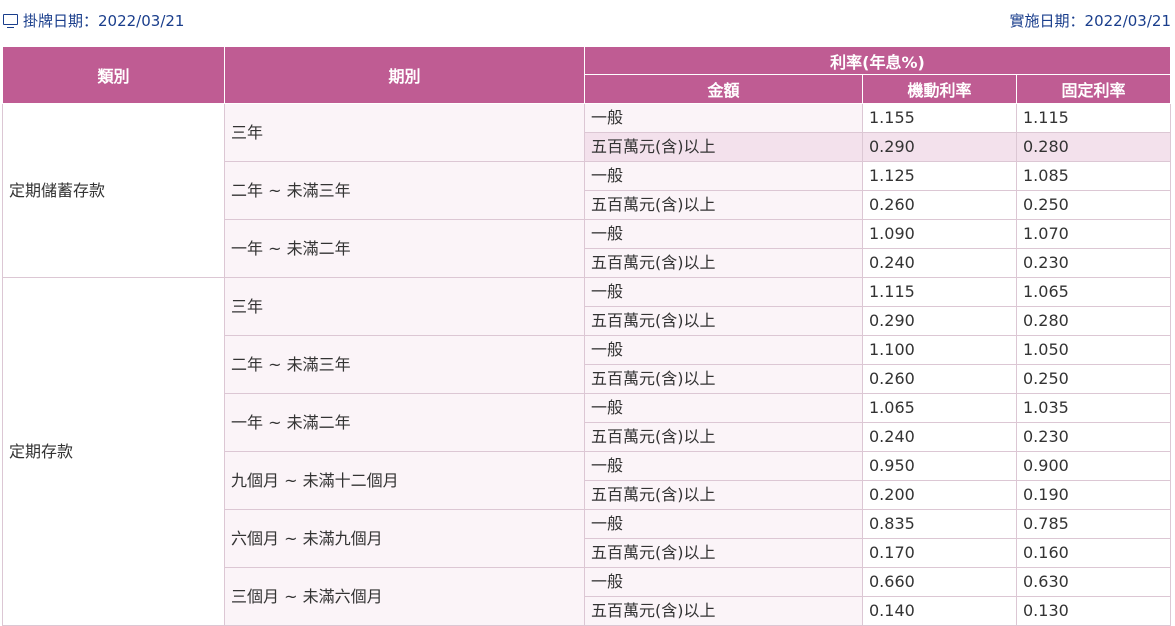 The width and height of the screenshot is (1175, 626). Describe the element at coordinates (939, 292) in the screenshot. I see `floating-rate-cell: 1.115` at that location.